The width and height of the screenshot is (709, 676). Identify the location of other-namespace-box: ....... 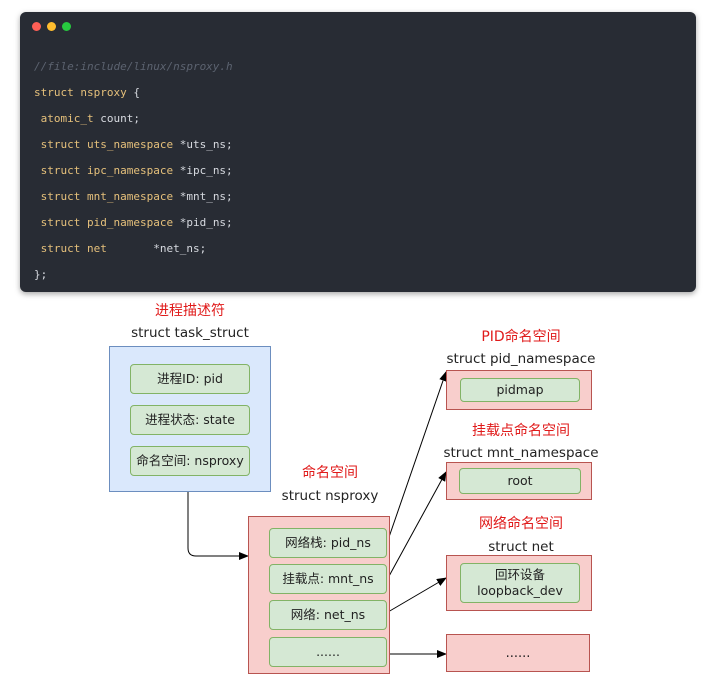
(518, 653).